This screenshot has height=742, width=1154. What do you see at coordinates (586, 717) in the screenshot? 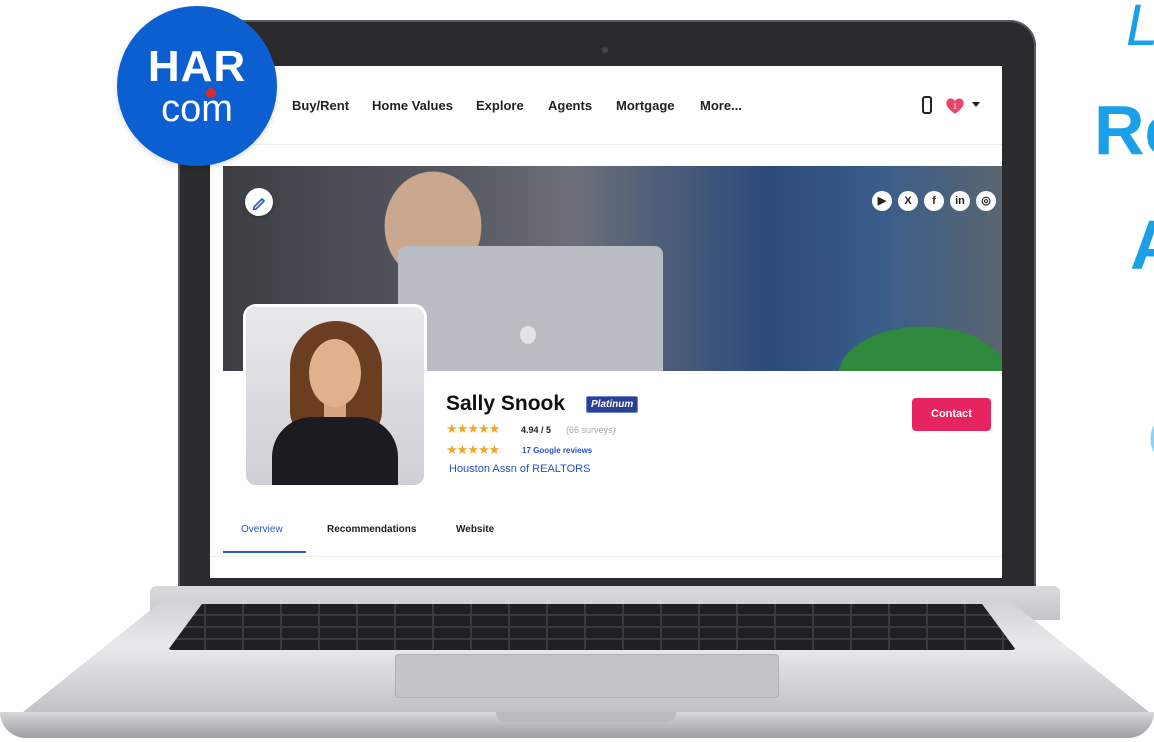
I see `laptop-notch` at bounding box center [586, 717].